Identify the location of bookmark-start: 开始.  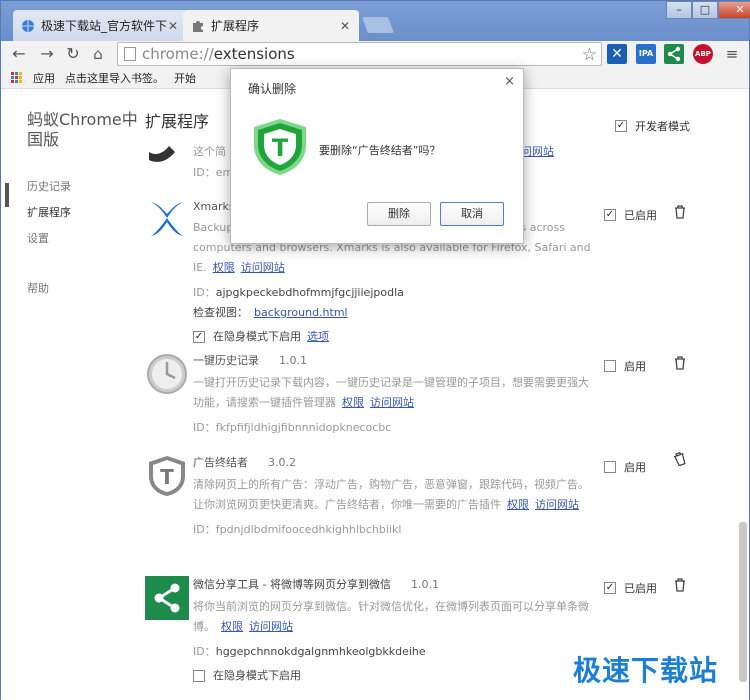
(185, 78).